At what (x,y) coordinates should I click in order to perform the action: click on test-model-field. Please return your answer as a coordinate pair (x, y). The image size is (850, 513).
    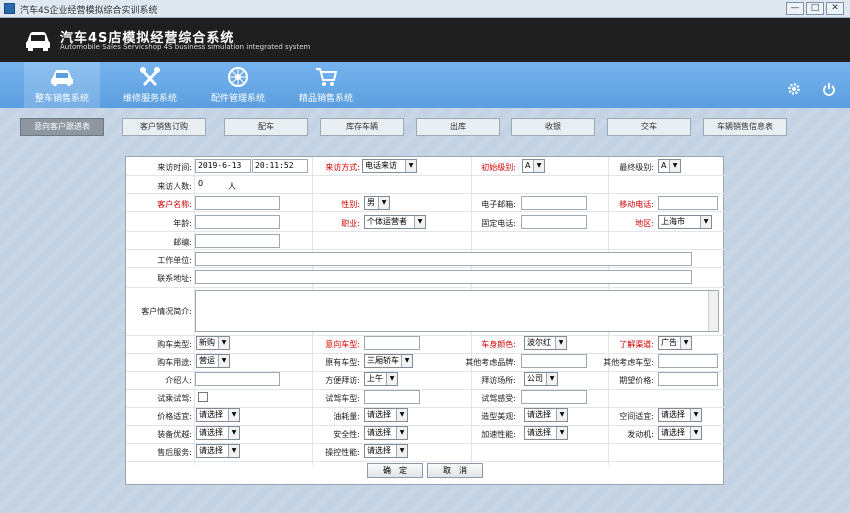
    Looking at the image, I should click on (392, 397).